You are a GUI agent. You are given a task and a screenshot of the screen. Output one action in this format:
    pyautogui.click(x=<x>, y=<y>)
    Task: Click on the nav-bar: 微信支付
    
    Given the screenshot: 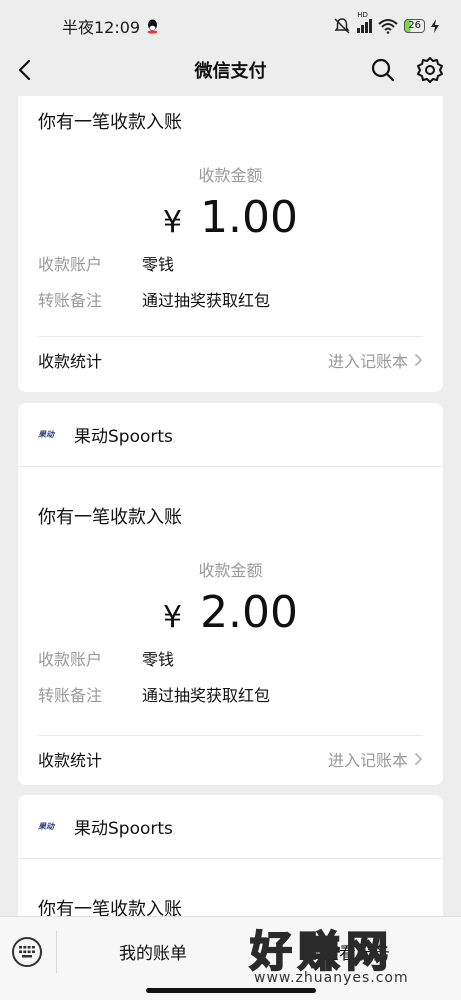 What is the action you would take?
    pyautogui.click(x=230, y=70)
    